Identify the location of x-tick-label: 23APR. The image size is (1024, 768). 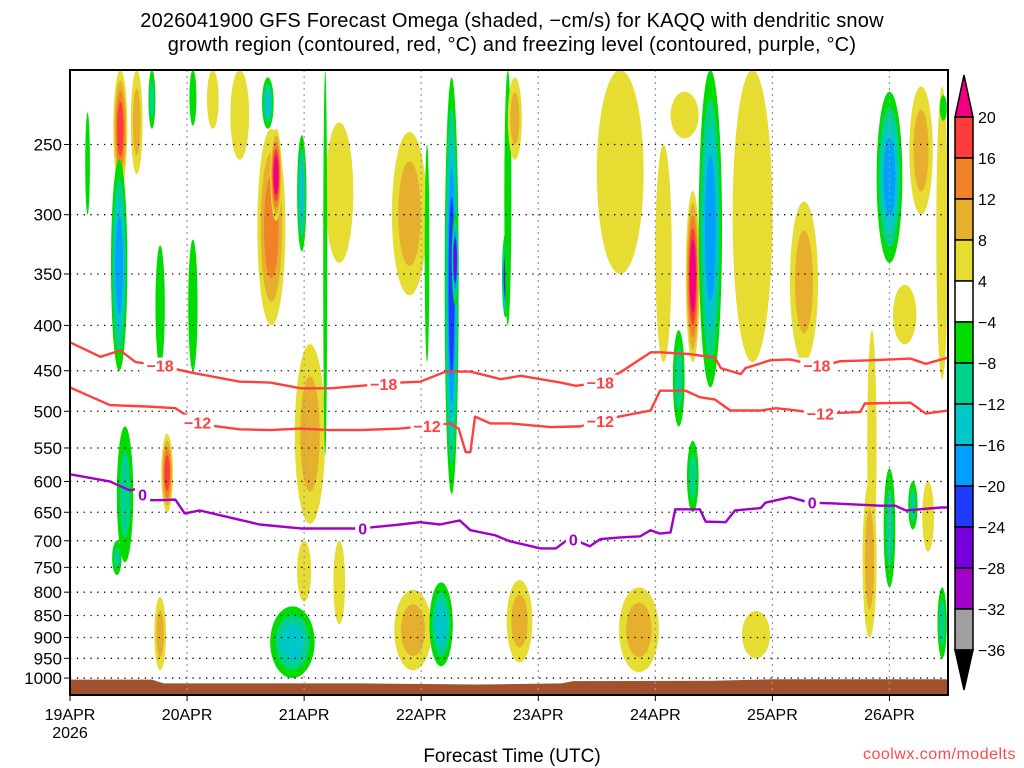
(538, 715).